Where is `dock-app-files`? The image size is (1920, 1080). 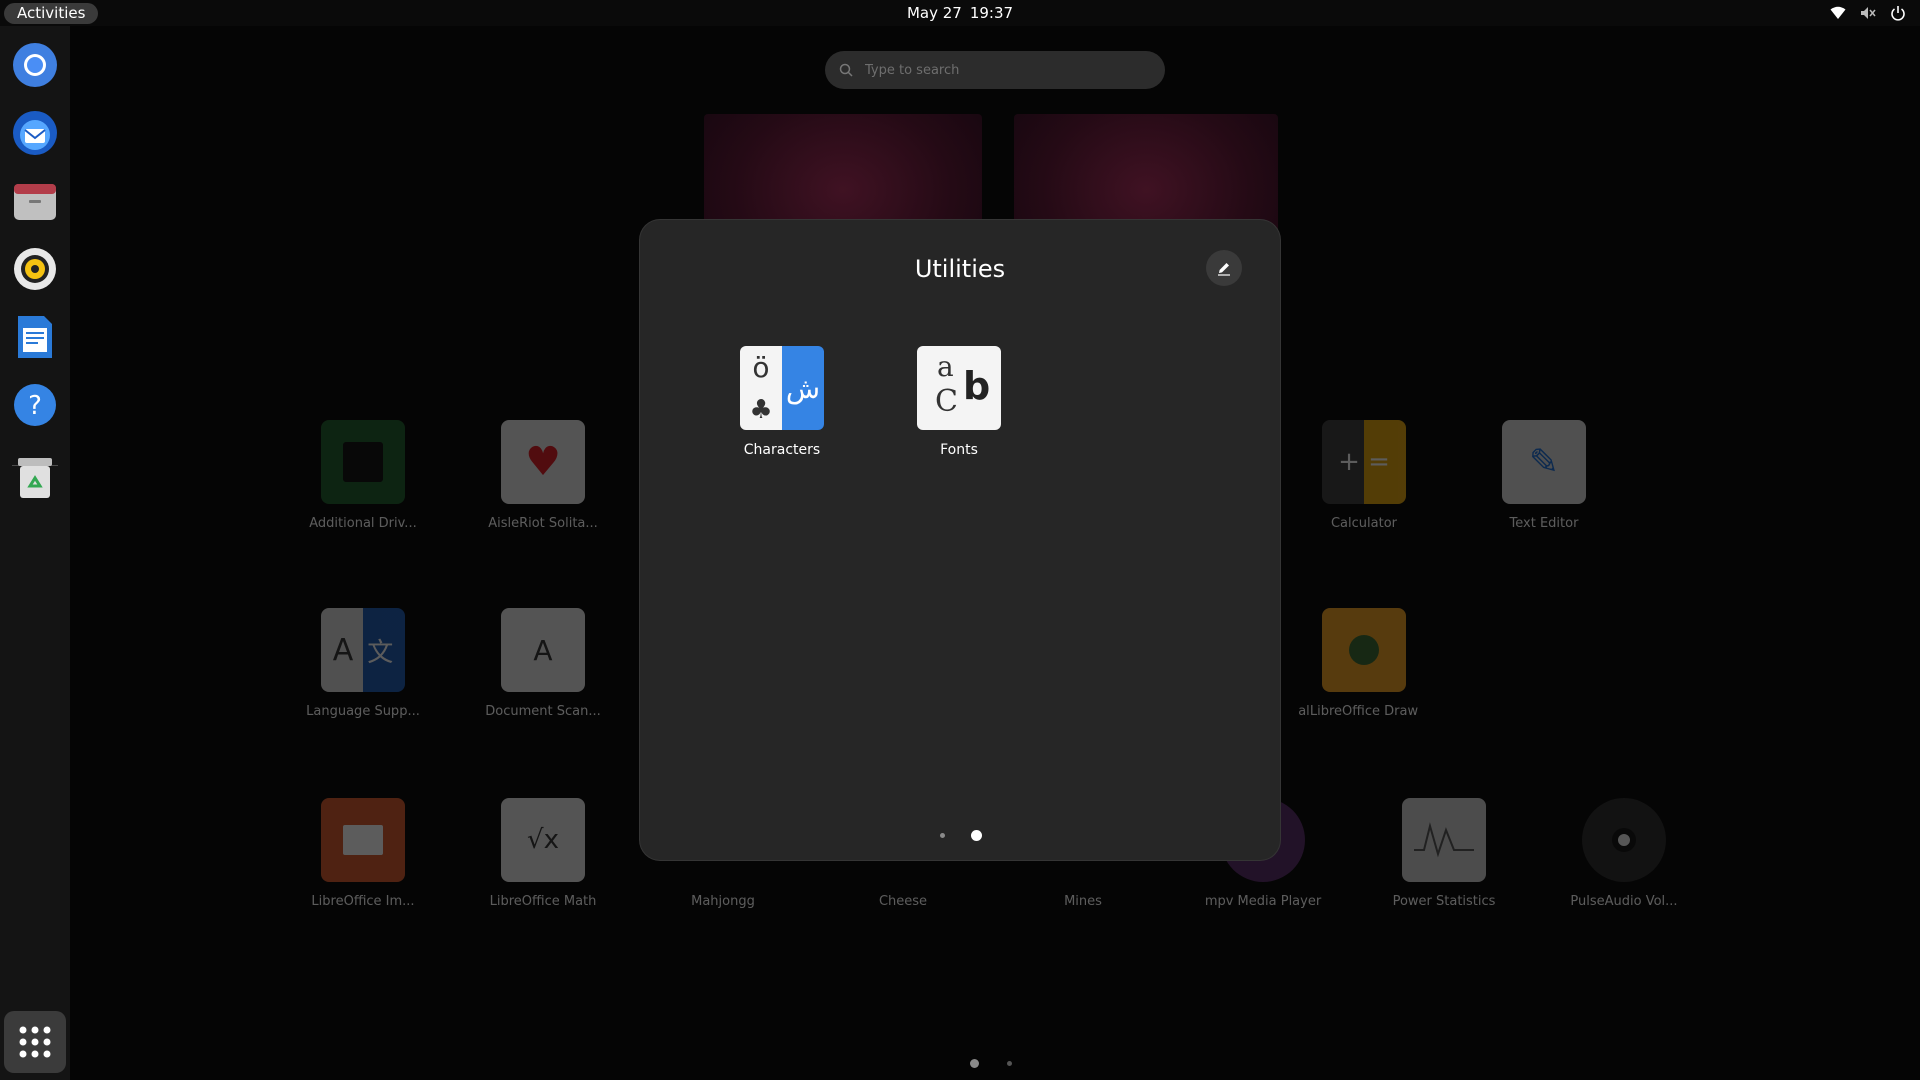
dock-app-files is located at coordinates (35, 201).